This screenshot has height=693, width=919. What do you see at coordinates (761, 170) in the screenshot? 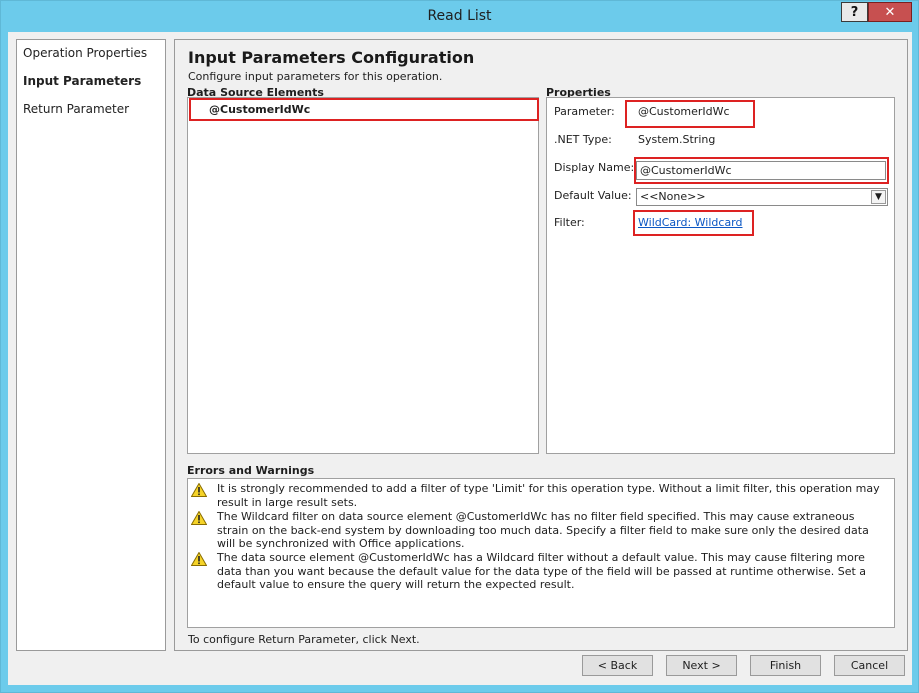
I see `display-name-field: @CustomerIdWc` at bounding box center [761, 170].